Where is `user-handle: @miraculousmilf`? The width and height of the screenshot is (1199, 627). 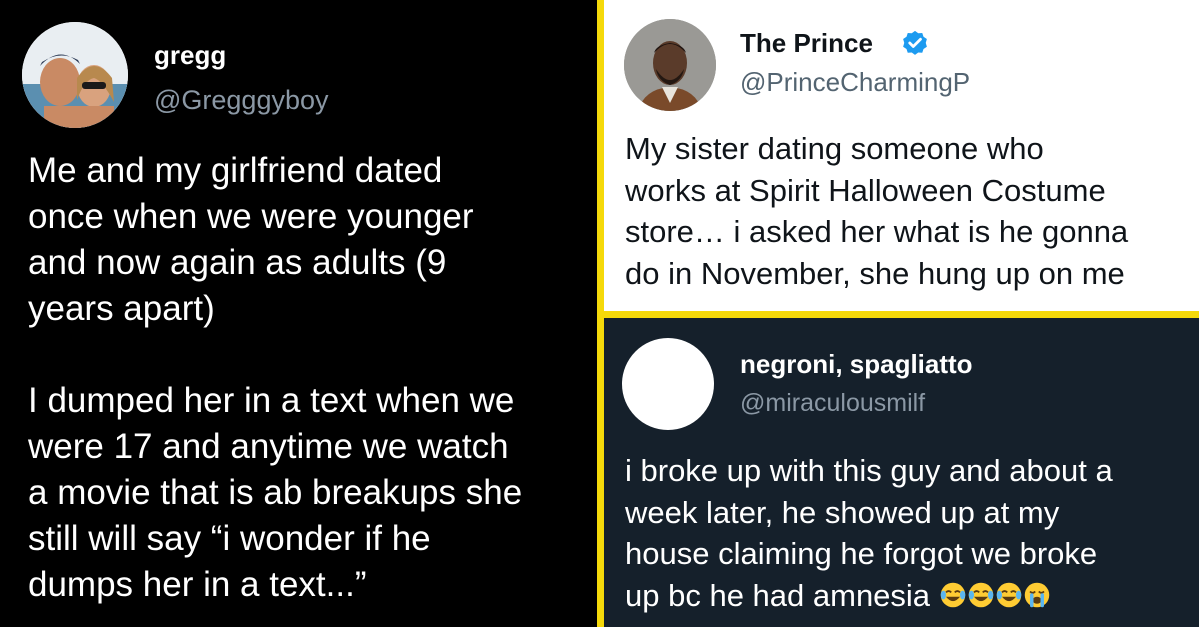 user-handle: @miraculousmilf is located at coordinates (832, 403).